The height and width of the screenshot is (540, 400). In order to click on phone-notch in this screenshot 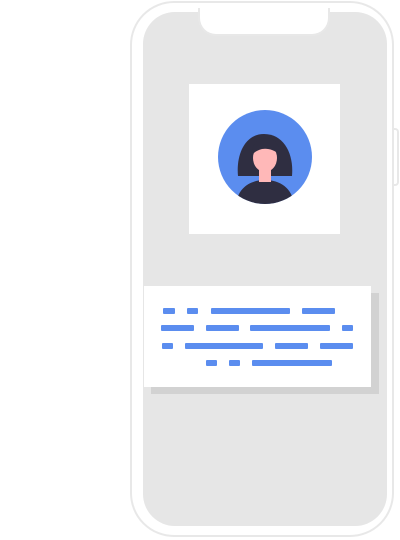, I will do `click(264, 22)`.